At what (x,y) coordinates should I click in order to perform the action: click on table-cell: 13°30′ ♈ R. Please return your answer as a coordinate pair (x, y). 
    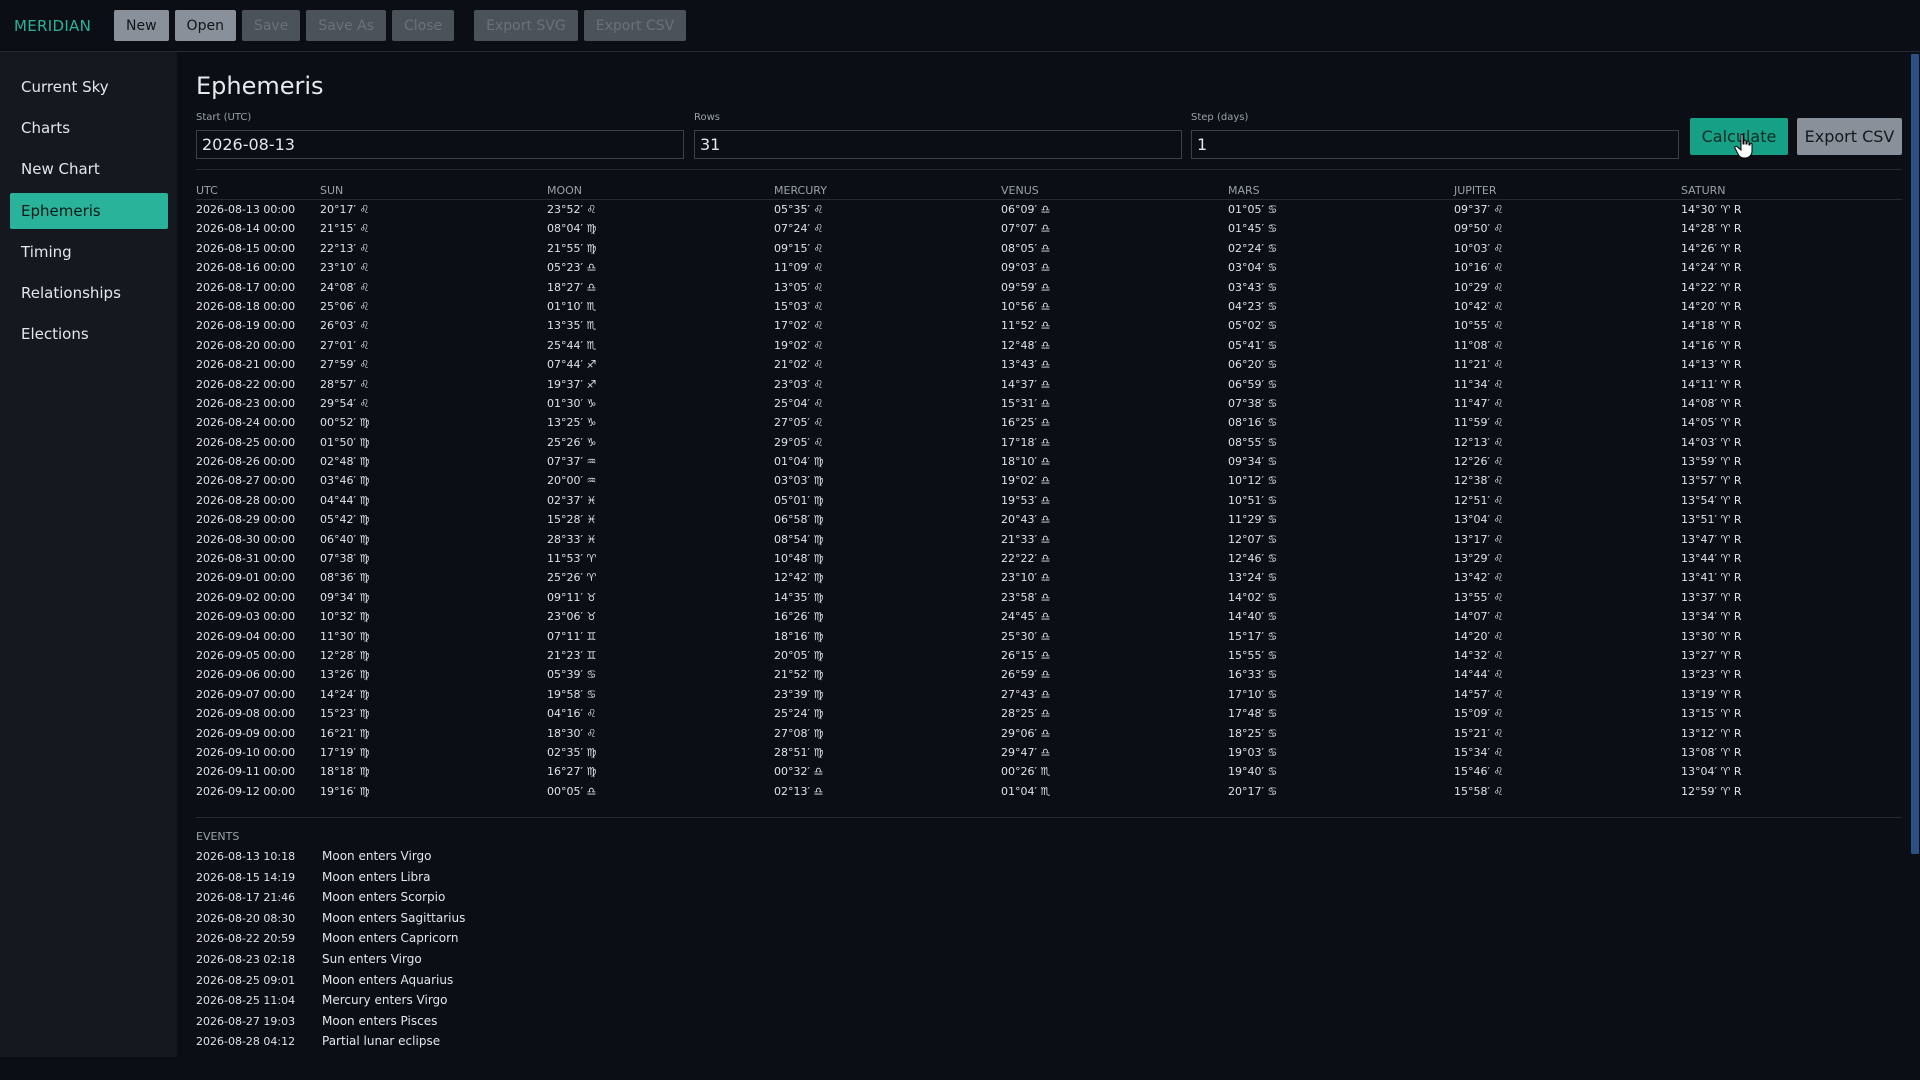
    Looking at the image, I should click on (1711, 636).